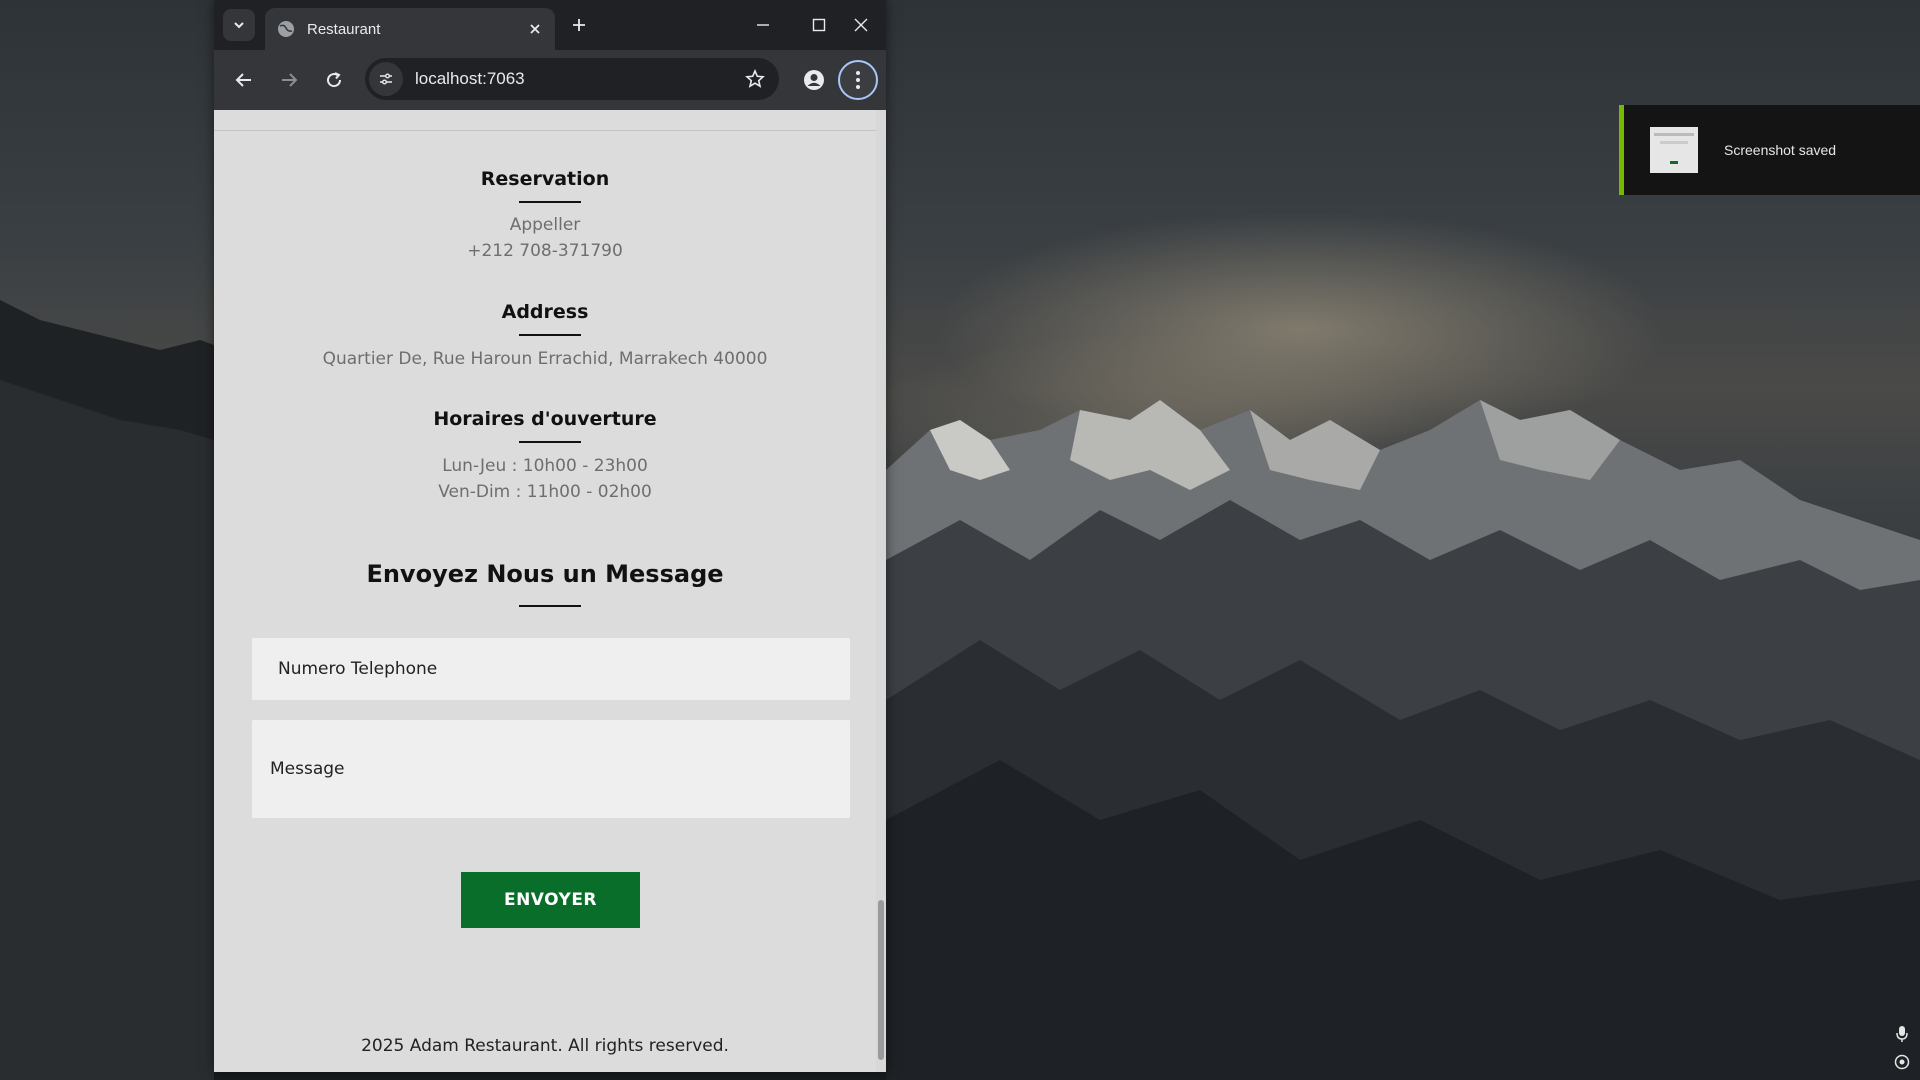  Describe the element at coordinates (572, 79) in the screenshot. I see `address-bar: localhost:7063` at that location.